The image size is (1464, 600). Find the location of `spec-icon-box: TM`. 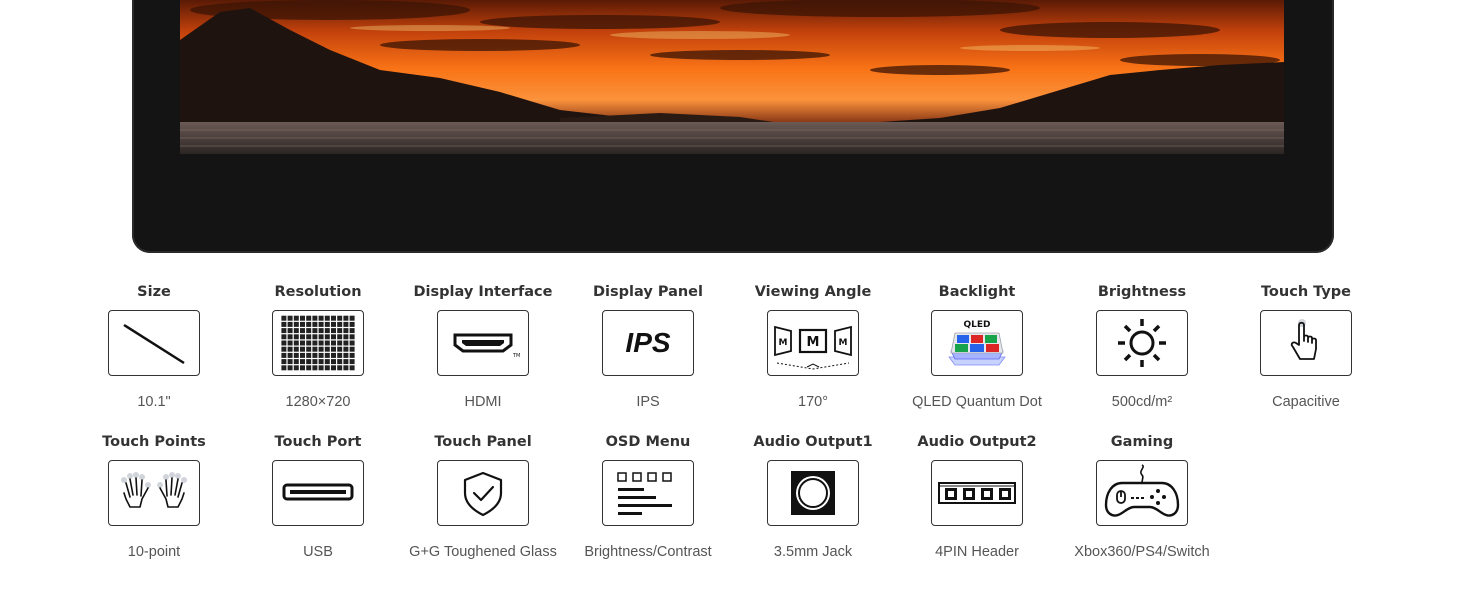

spec-icon-box: TM is located at coordinates (483, 343).